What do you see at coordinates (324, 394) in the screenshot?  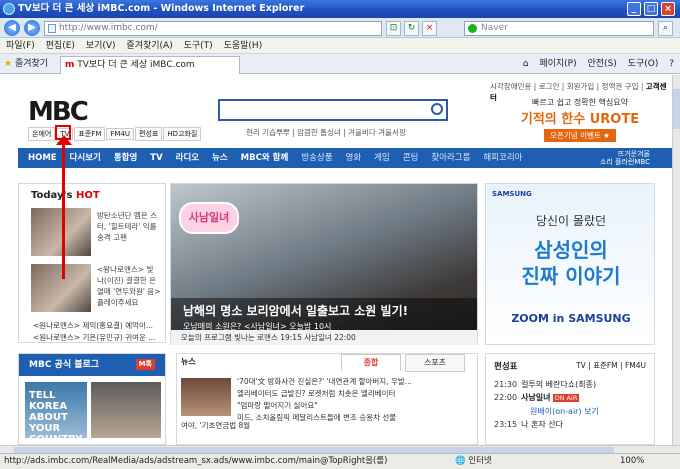 I see `news-item: 엘리베이터도 급발진? 로켓처럼 치솟은 엘리베이터` at bounding box center [324, 394].